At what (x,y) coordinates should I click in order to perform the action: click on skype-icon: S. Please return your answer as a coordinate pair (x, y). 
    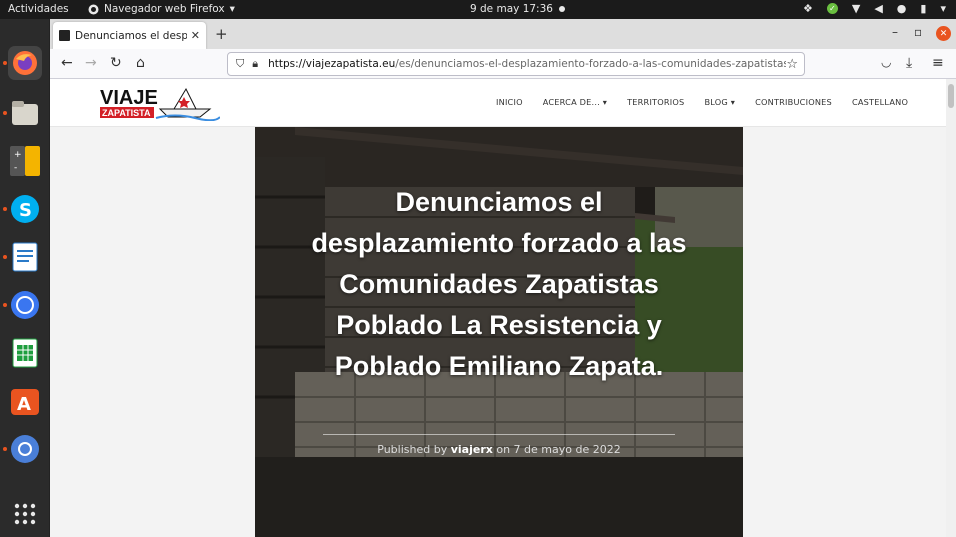
    Looking at the image, I should click on (25, 209).